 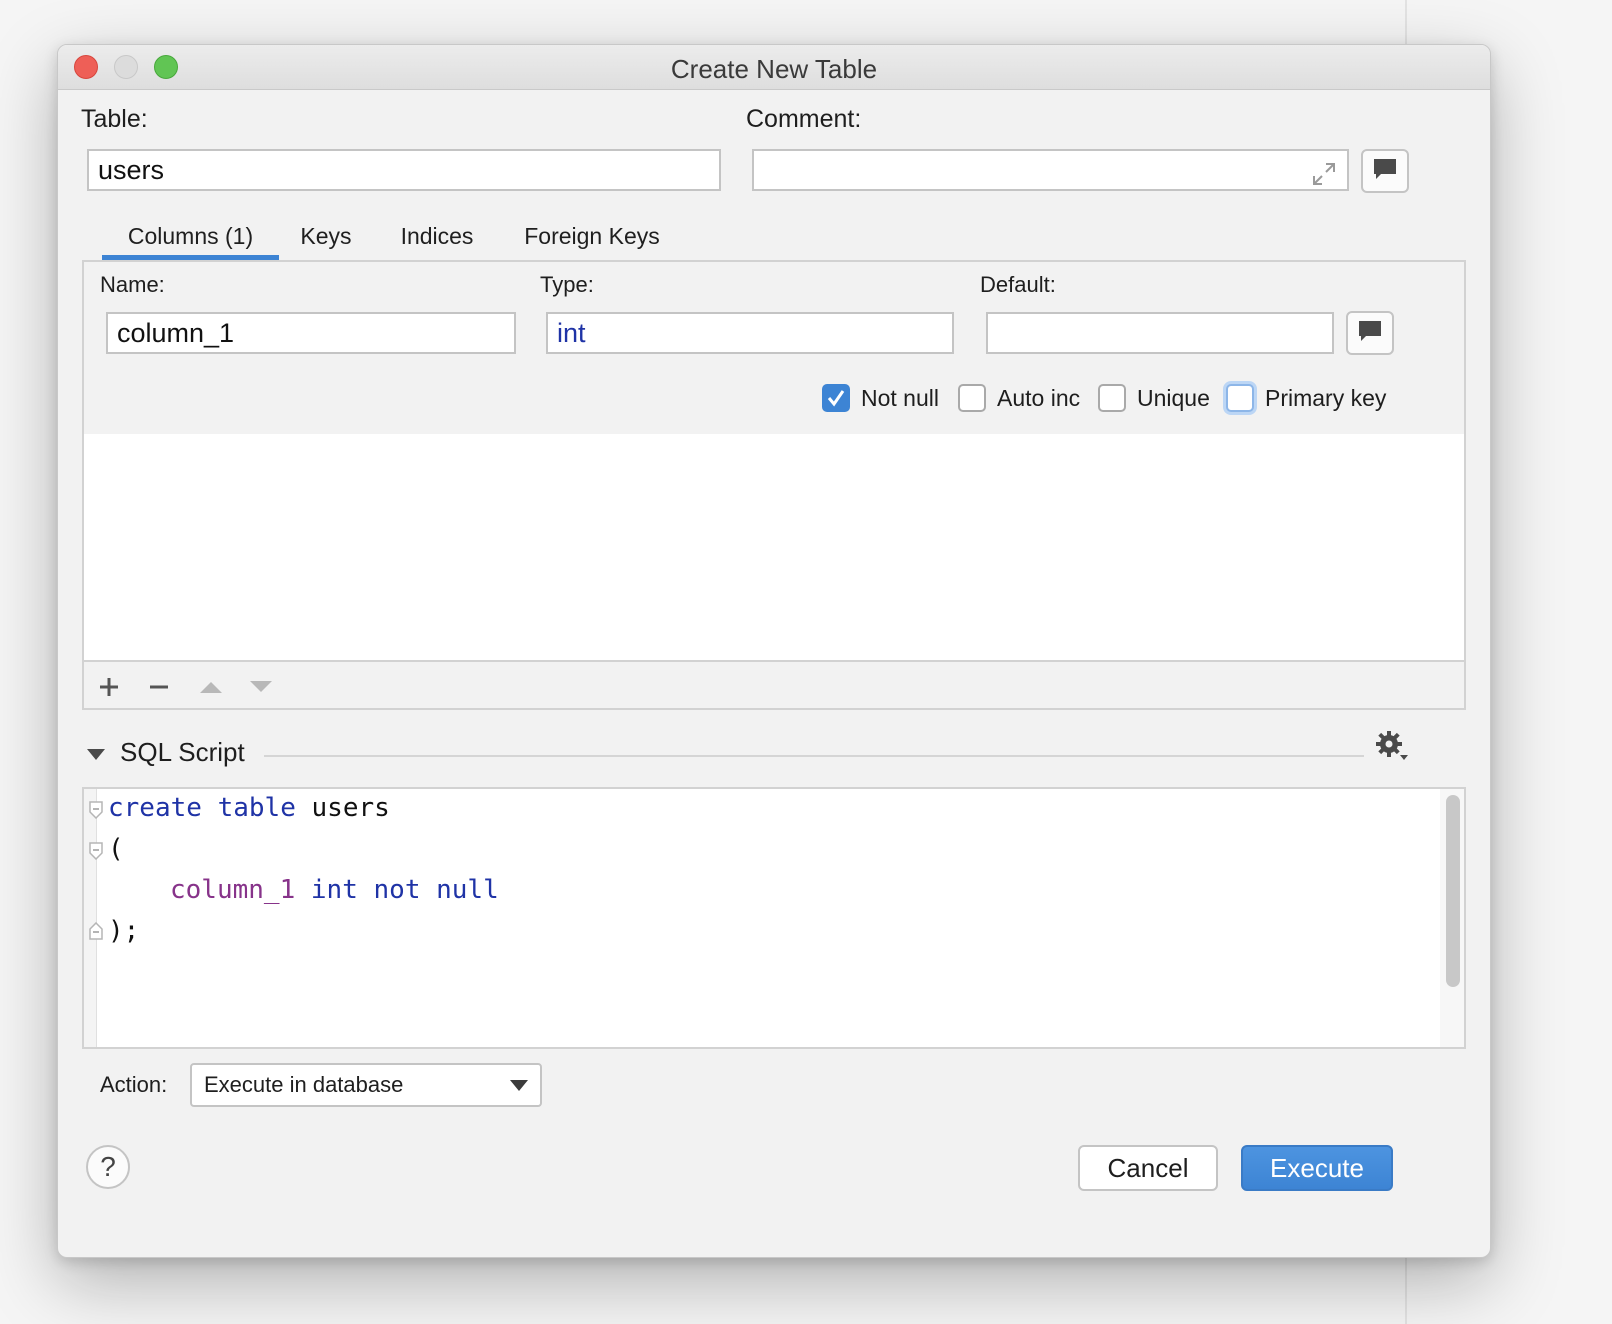 What do you see at coordinates (804, 119) in the screenshot?
I see `comment-label: Comment:` at bounding box center [804, 119].